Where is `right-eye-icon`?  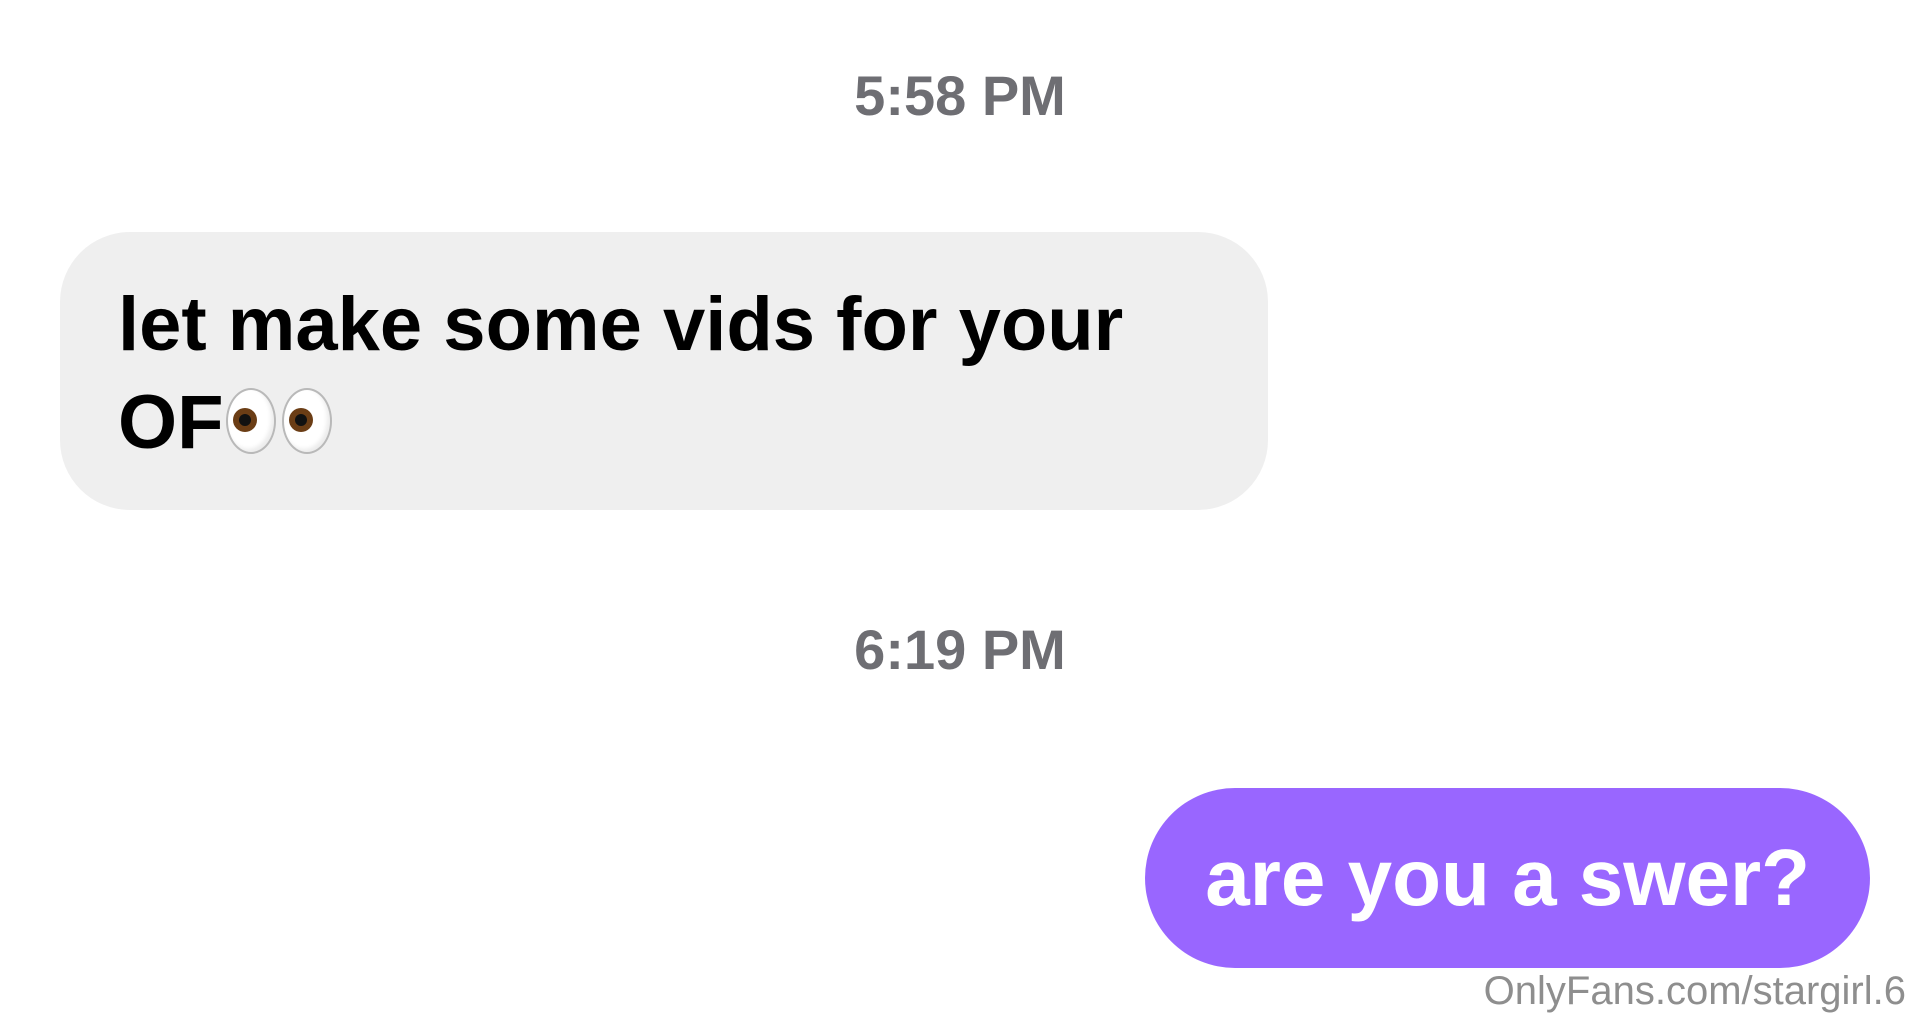 right-eye-icon is located at coordinates (306, 421).